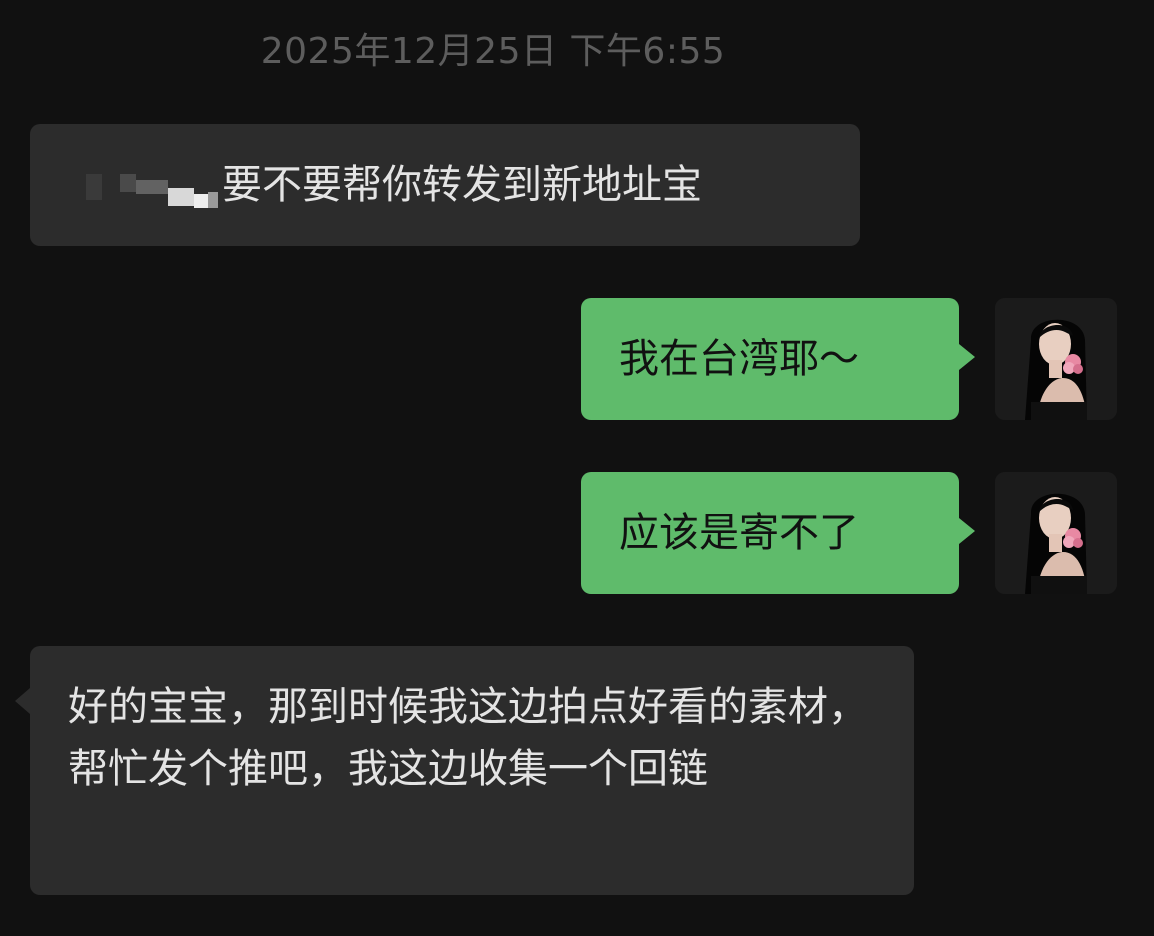 This screenshot has width=1154, height=936. I want to click on message-text: 要不要帮你转发到新地址宝, so click(462, 185).